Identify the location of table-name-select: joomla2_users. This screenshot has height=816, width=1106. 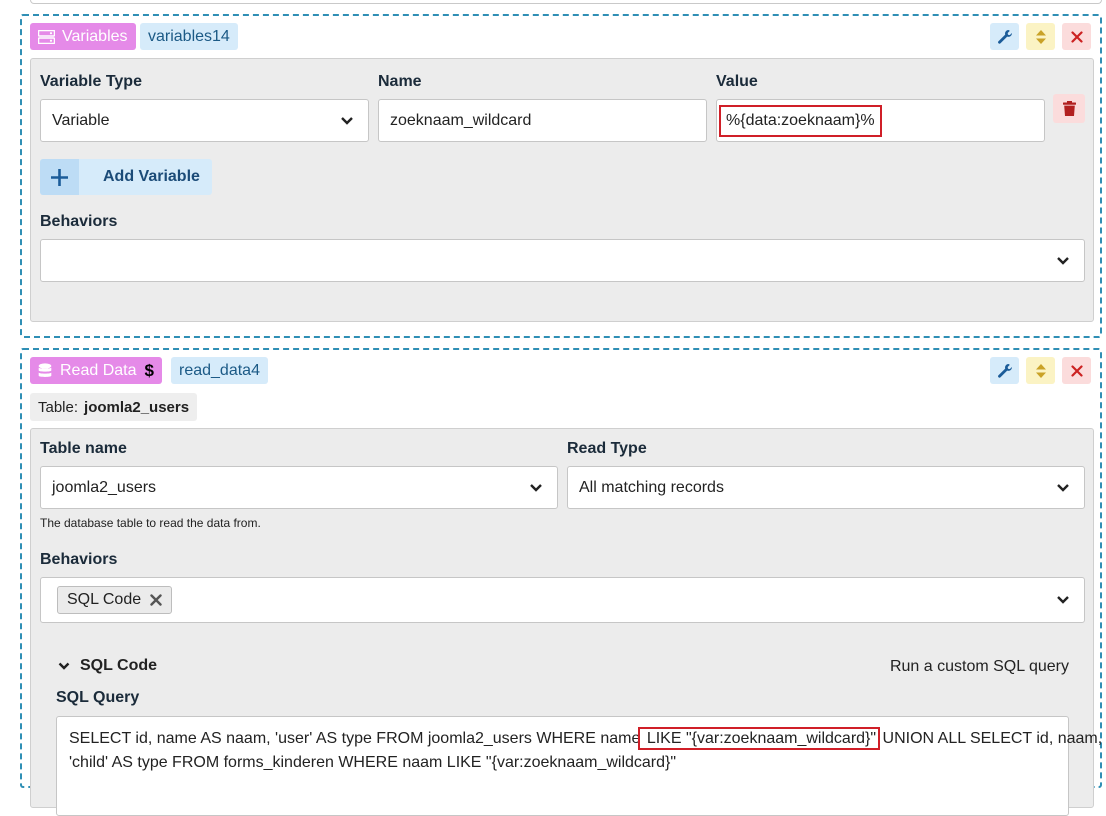
(299, 487).